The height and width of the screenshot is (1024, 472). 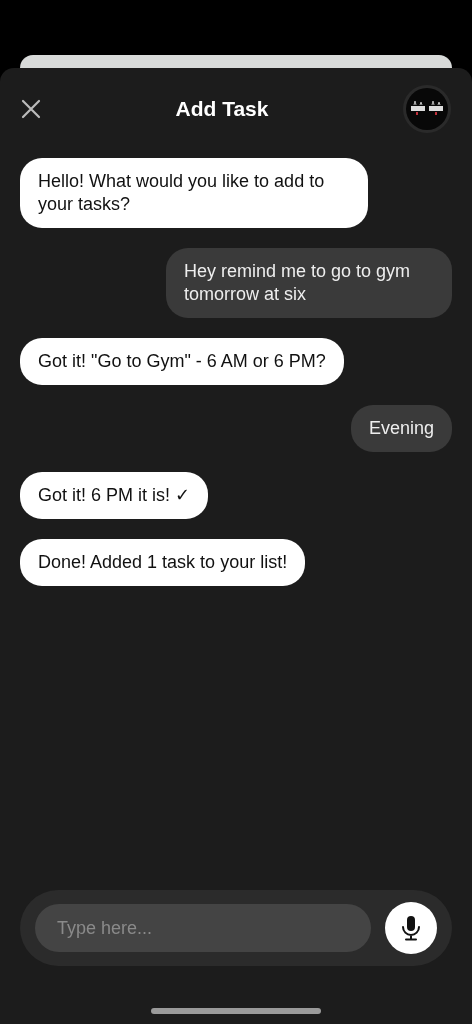 I want to click on screen-title: Add Task, so click(x=222, y=109).